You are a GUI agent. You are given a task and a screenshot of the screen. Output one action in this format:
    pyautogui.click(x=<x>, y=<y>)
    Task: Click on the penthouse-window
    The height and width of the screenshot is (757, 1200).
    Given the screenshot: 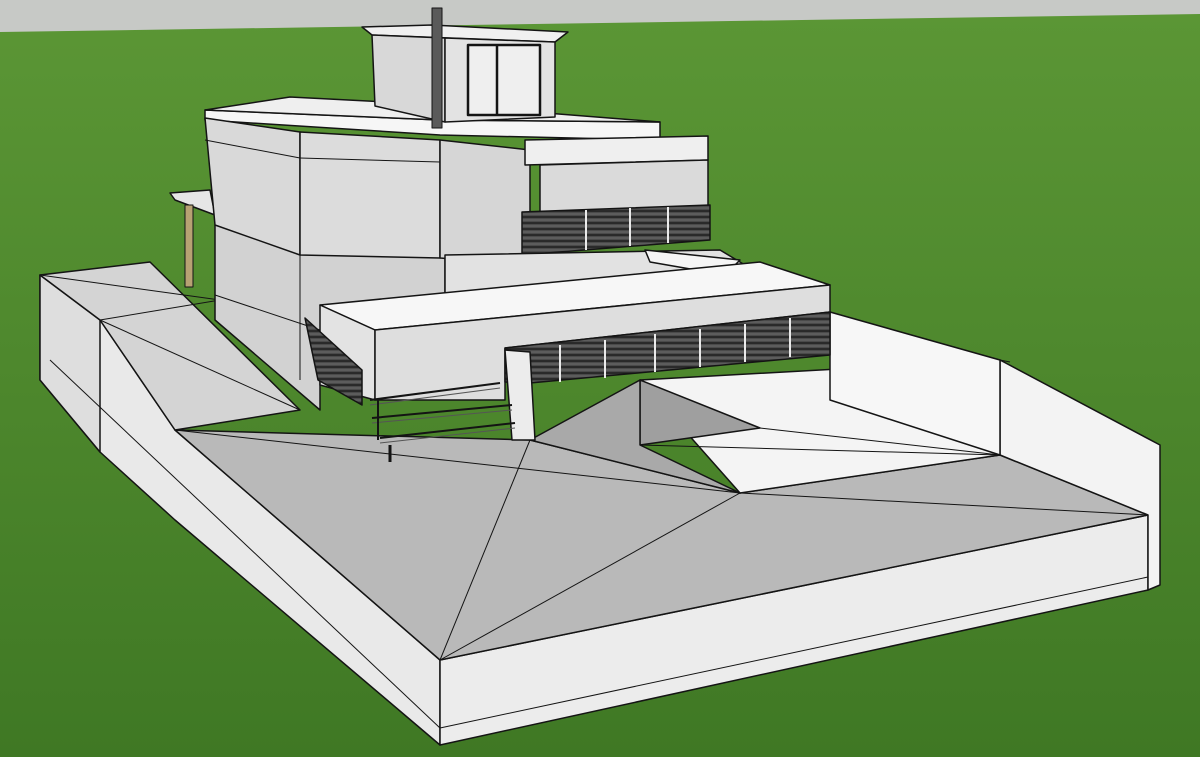 What is the action you would take?
    pyautogui.click(x=504, y=80)
    